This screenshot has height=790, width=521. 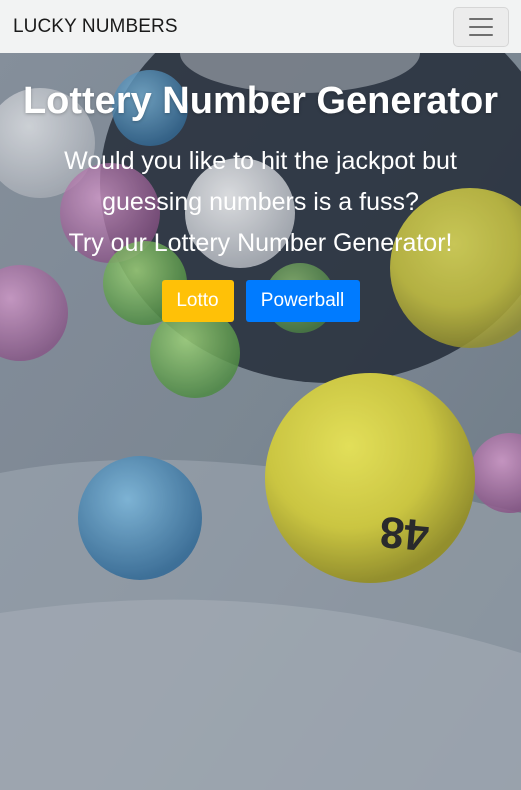 What do you see at coordinates (260, 101) in the screenshot?
I see `page-title: Lottery Number Generator` at bounding box center [260, 101].